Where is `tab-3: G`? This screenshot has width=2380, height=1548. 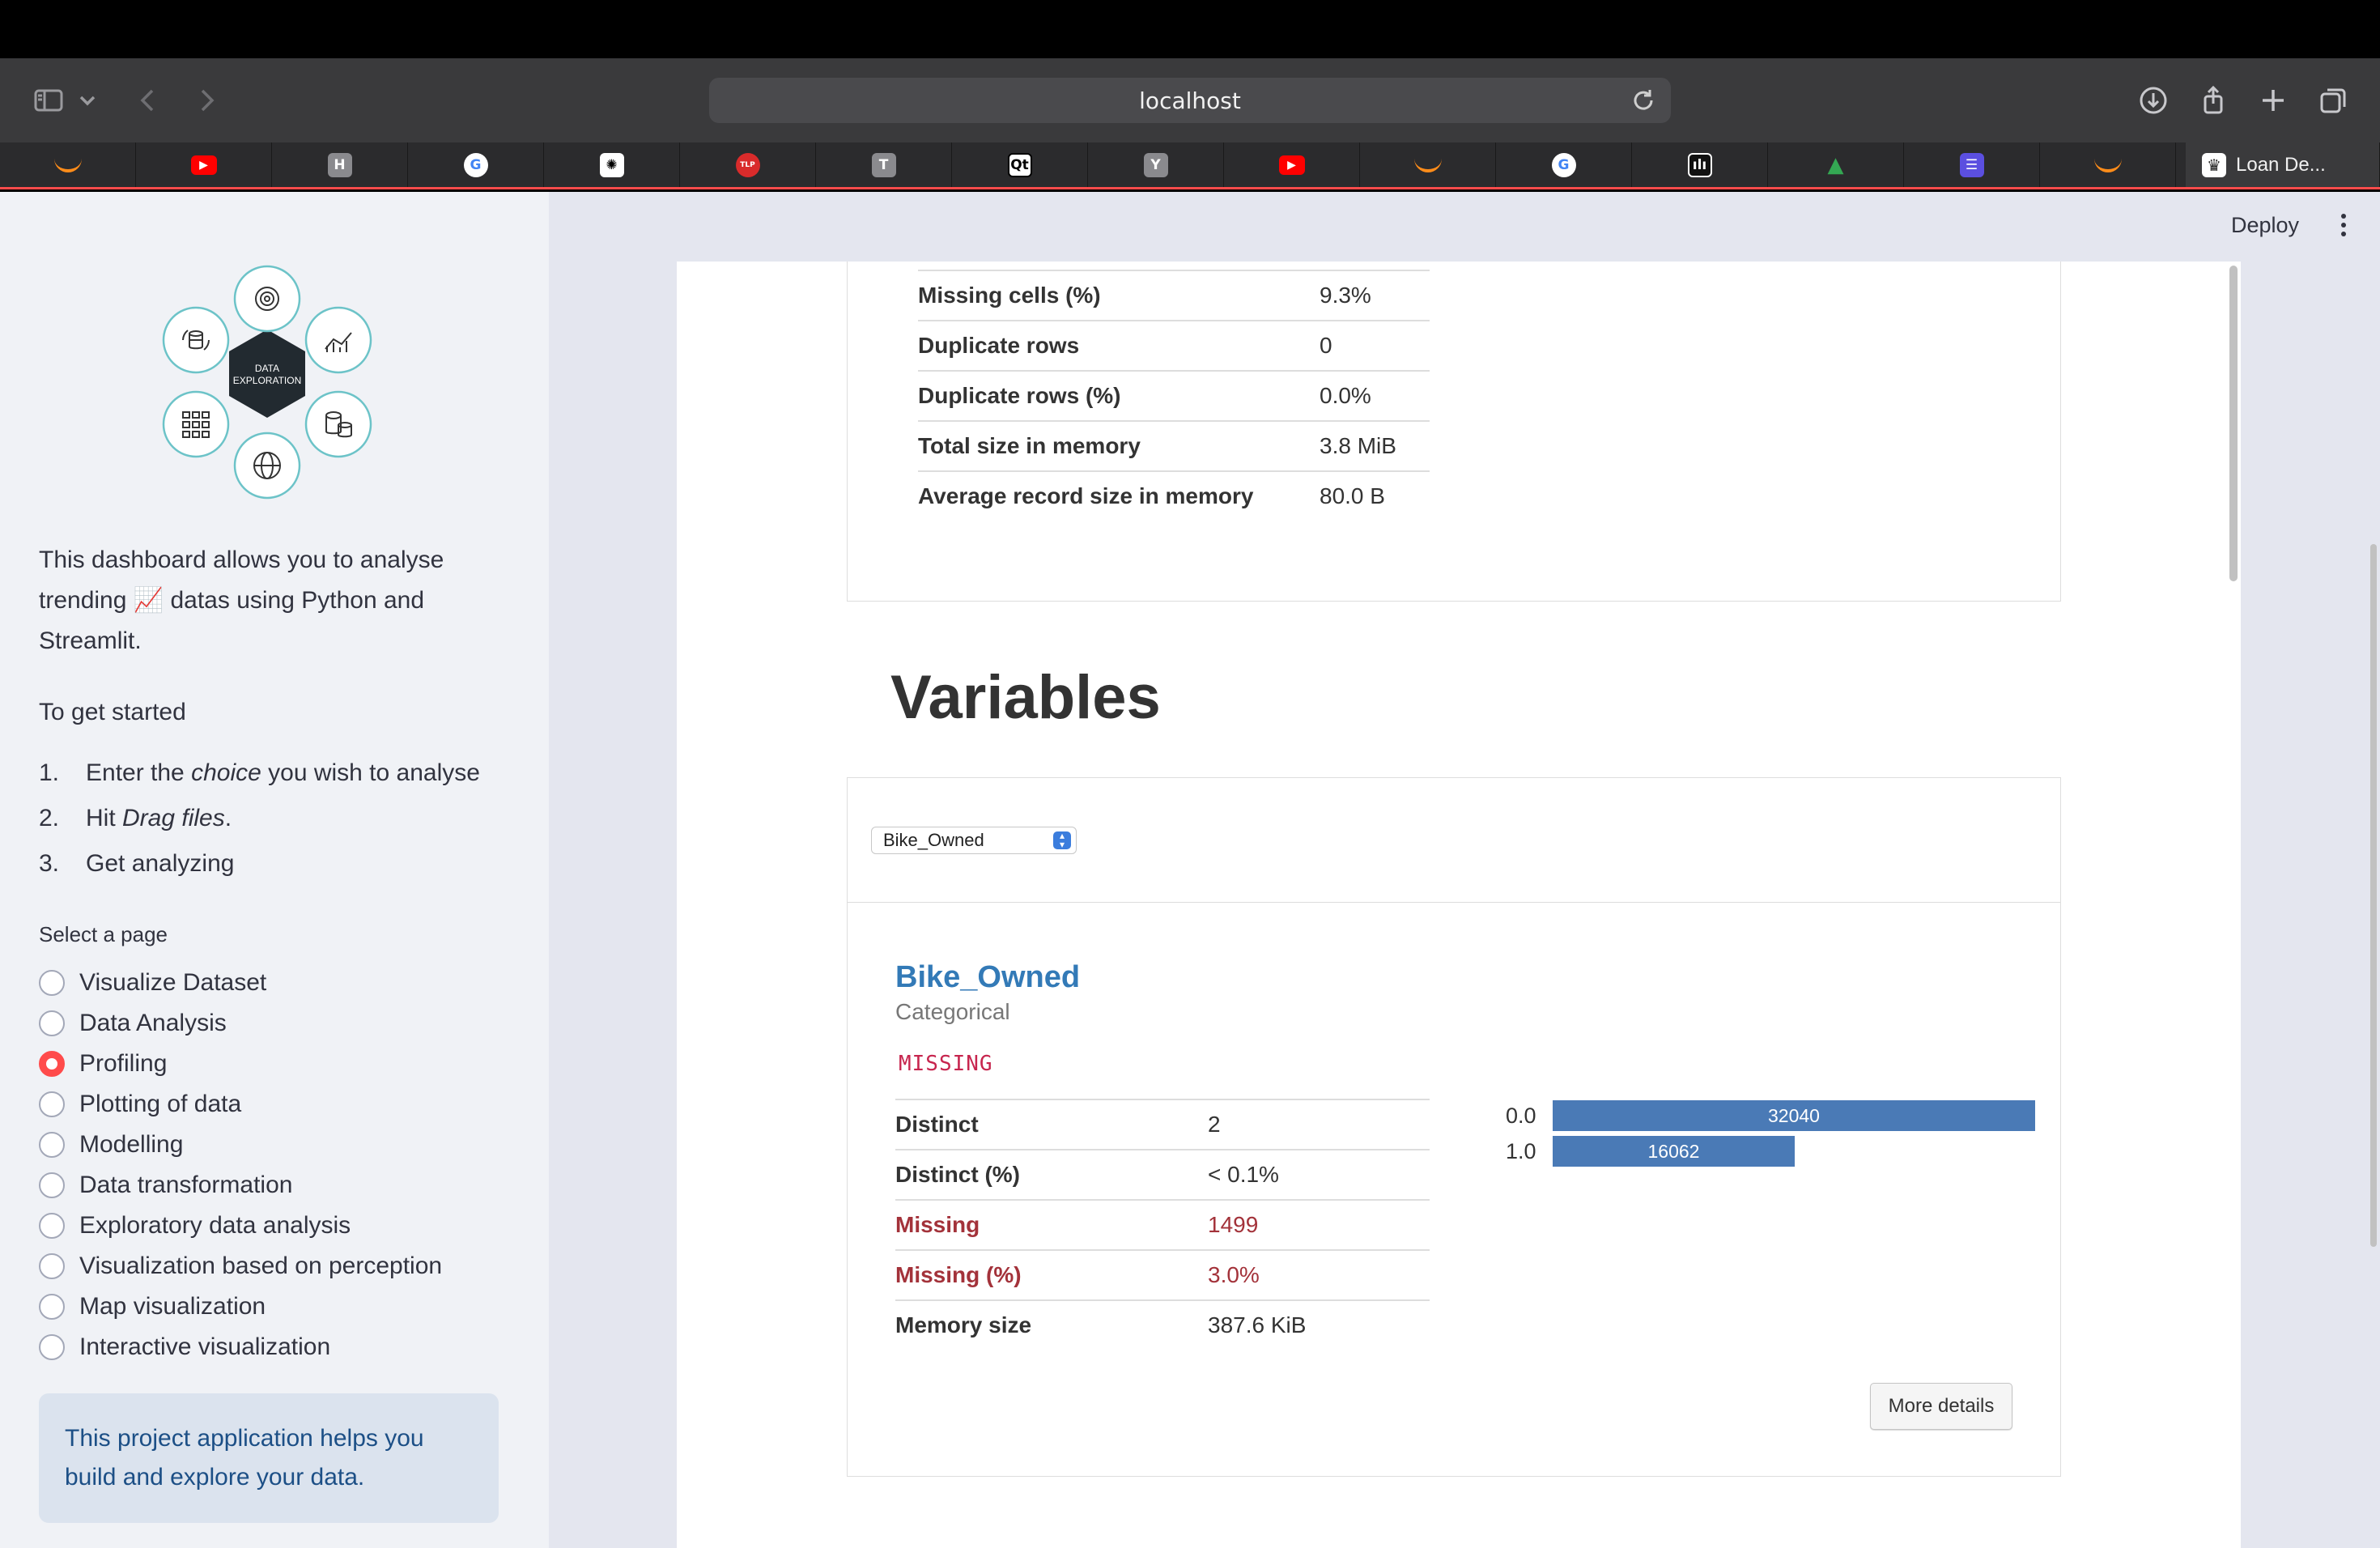 tab-3: G is located at coordinates (476, 165).